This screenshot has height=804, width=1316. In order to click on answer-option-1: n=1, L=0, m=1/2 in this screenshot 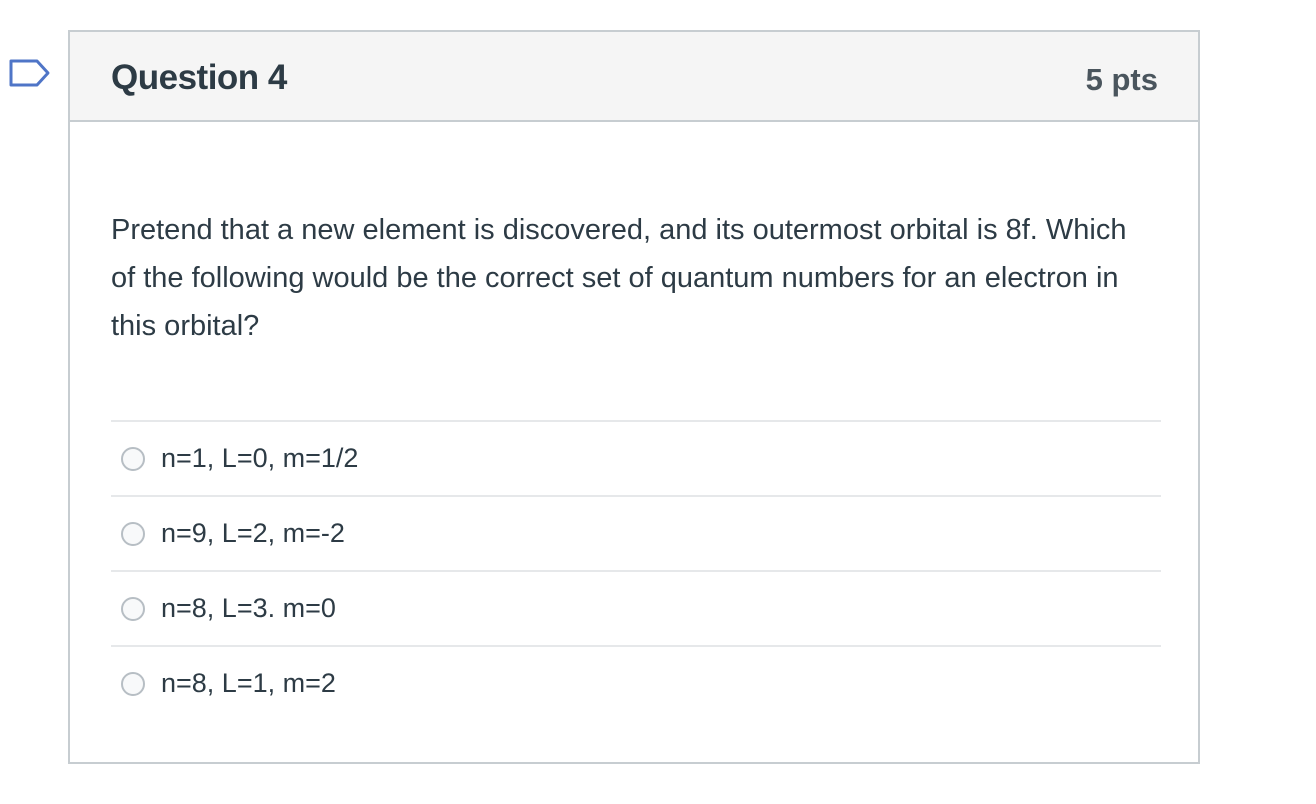, I will do `click(636, 457)`.